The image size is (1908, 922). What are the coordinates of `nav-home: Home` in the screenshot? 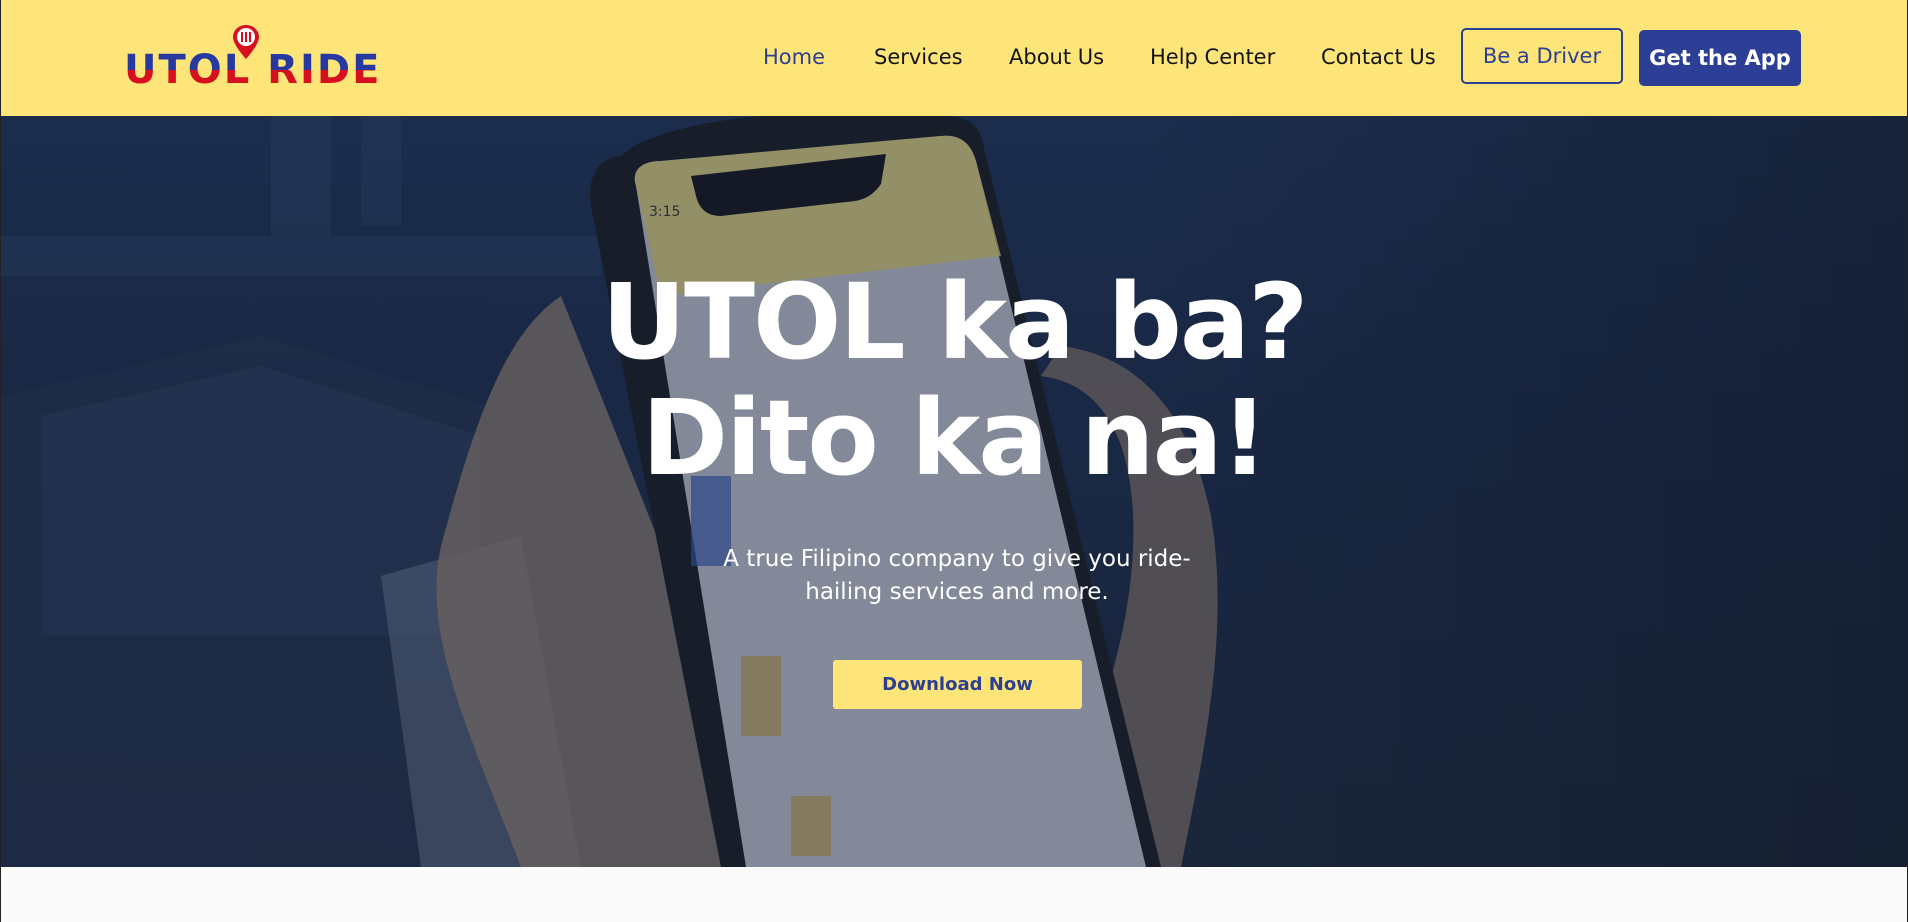 It's located at (794, 57).